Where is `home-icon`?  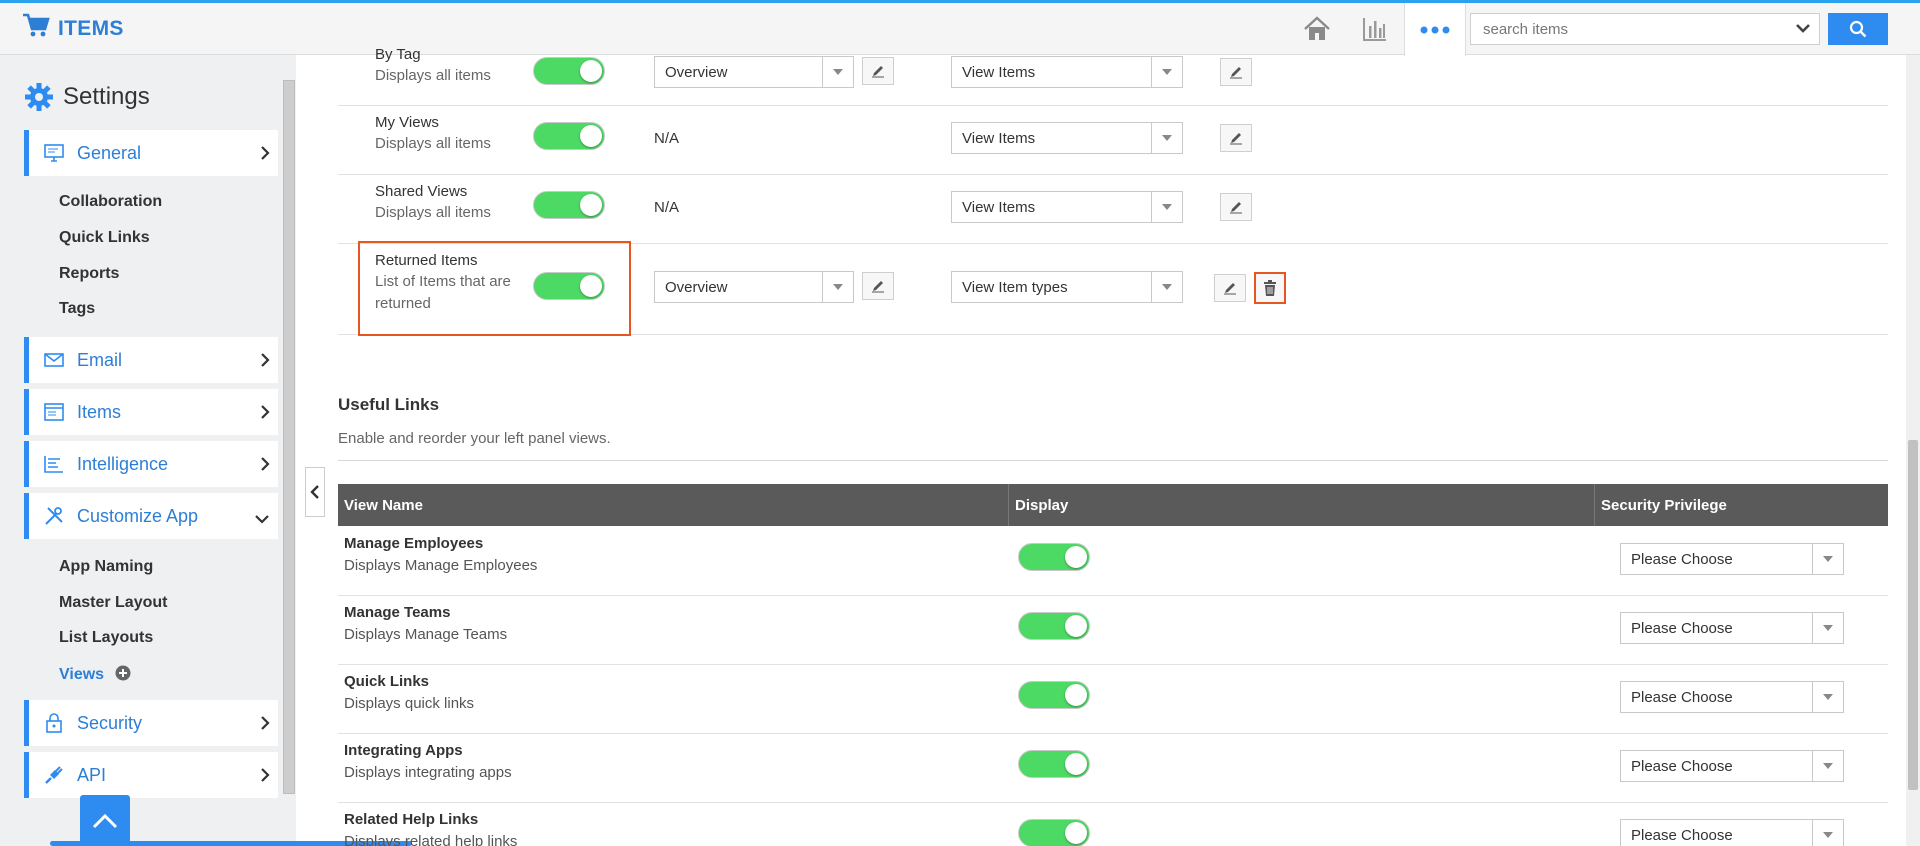 home-icon is located at coordinates (1317, 29).